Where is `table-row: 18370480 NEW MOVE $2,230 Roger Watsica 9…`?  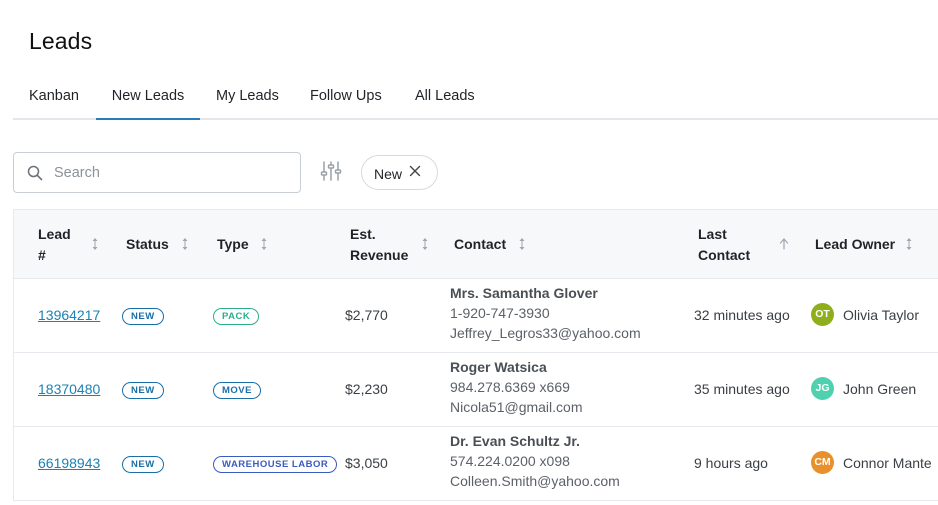
table-row: 18370480 NEW MOVE $2,230 Roger Watsica 9… is located at coordinates (475, 390).